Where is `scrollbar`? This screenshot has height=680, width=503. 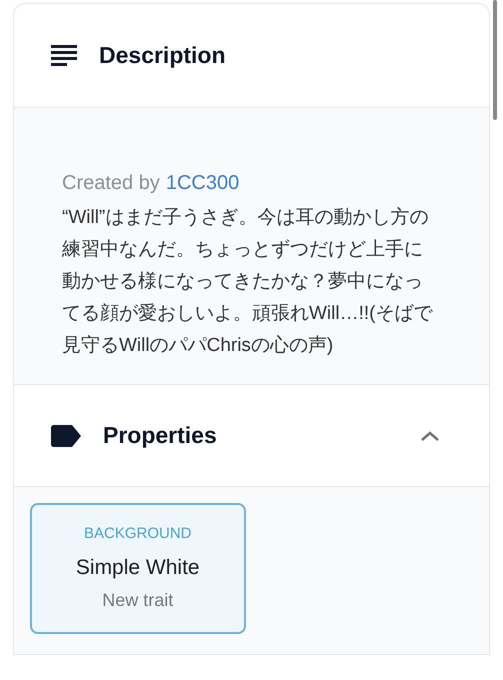 scrollbar is located at coordinates (495, 60).